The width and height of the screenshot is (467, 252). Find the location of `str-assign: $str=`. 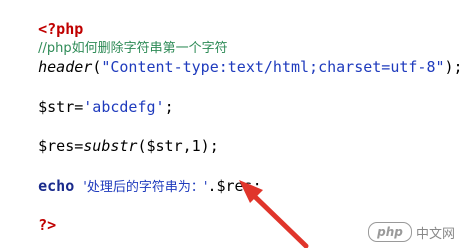

str-assign: $str= is located at coordinates (61, 107).